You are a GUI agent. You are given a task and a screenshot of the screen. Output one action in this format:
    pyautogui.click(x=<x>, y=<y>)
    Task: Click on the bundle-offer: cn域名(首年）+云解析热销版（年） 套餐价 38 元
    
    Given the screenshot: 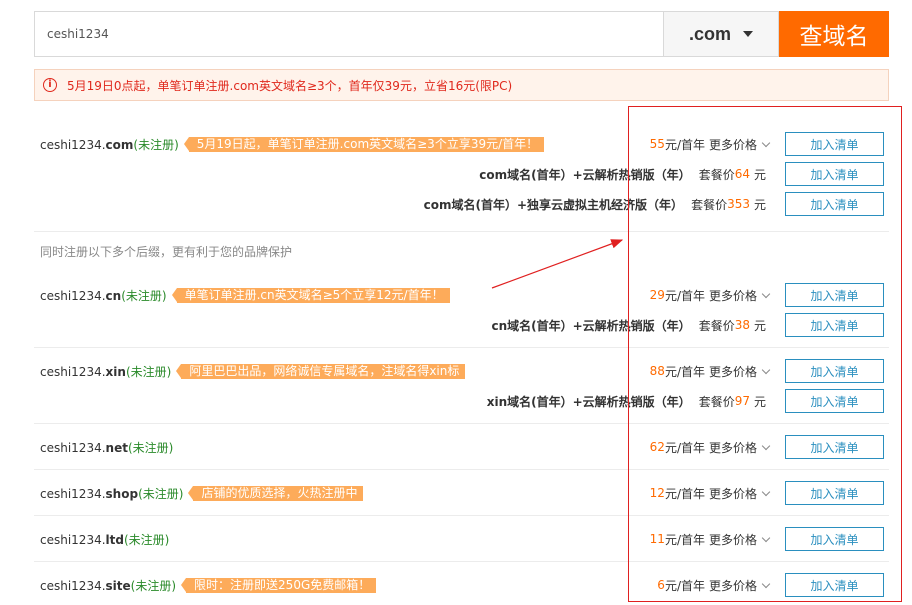 What is the action you would take?
    pyautogui.click(x=628, y=325)
    